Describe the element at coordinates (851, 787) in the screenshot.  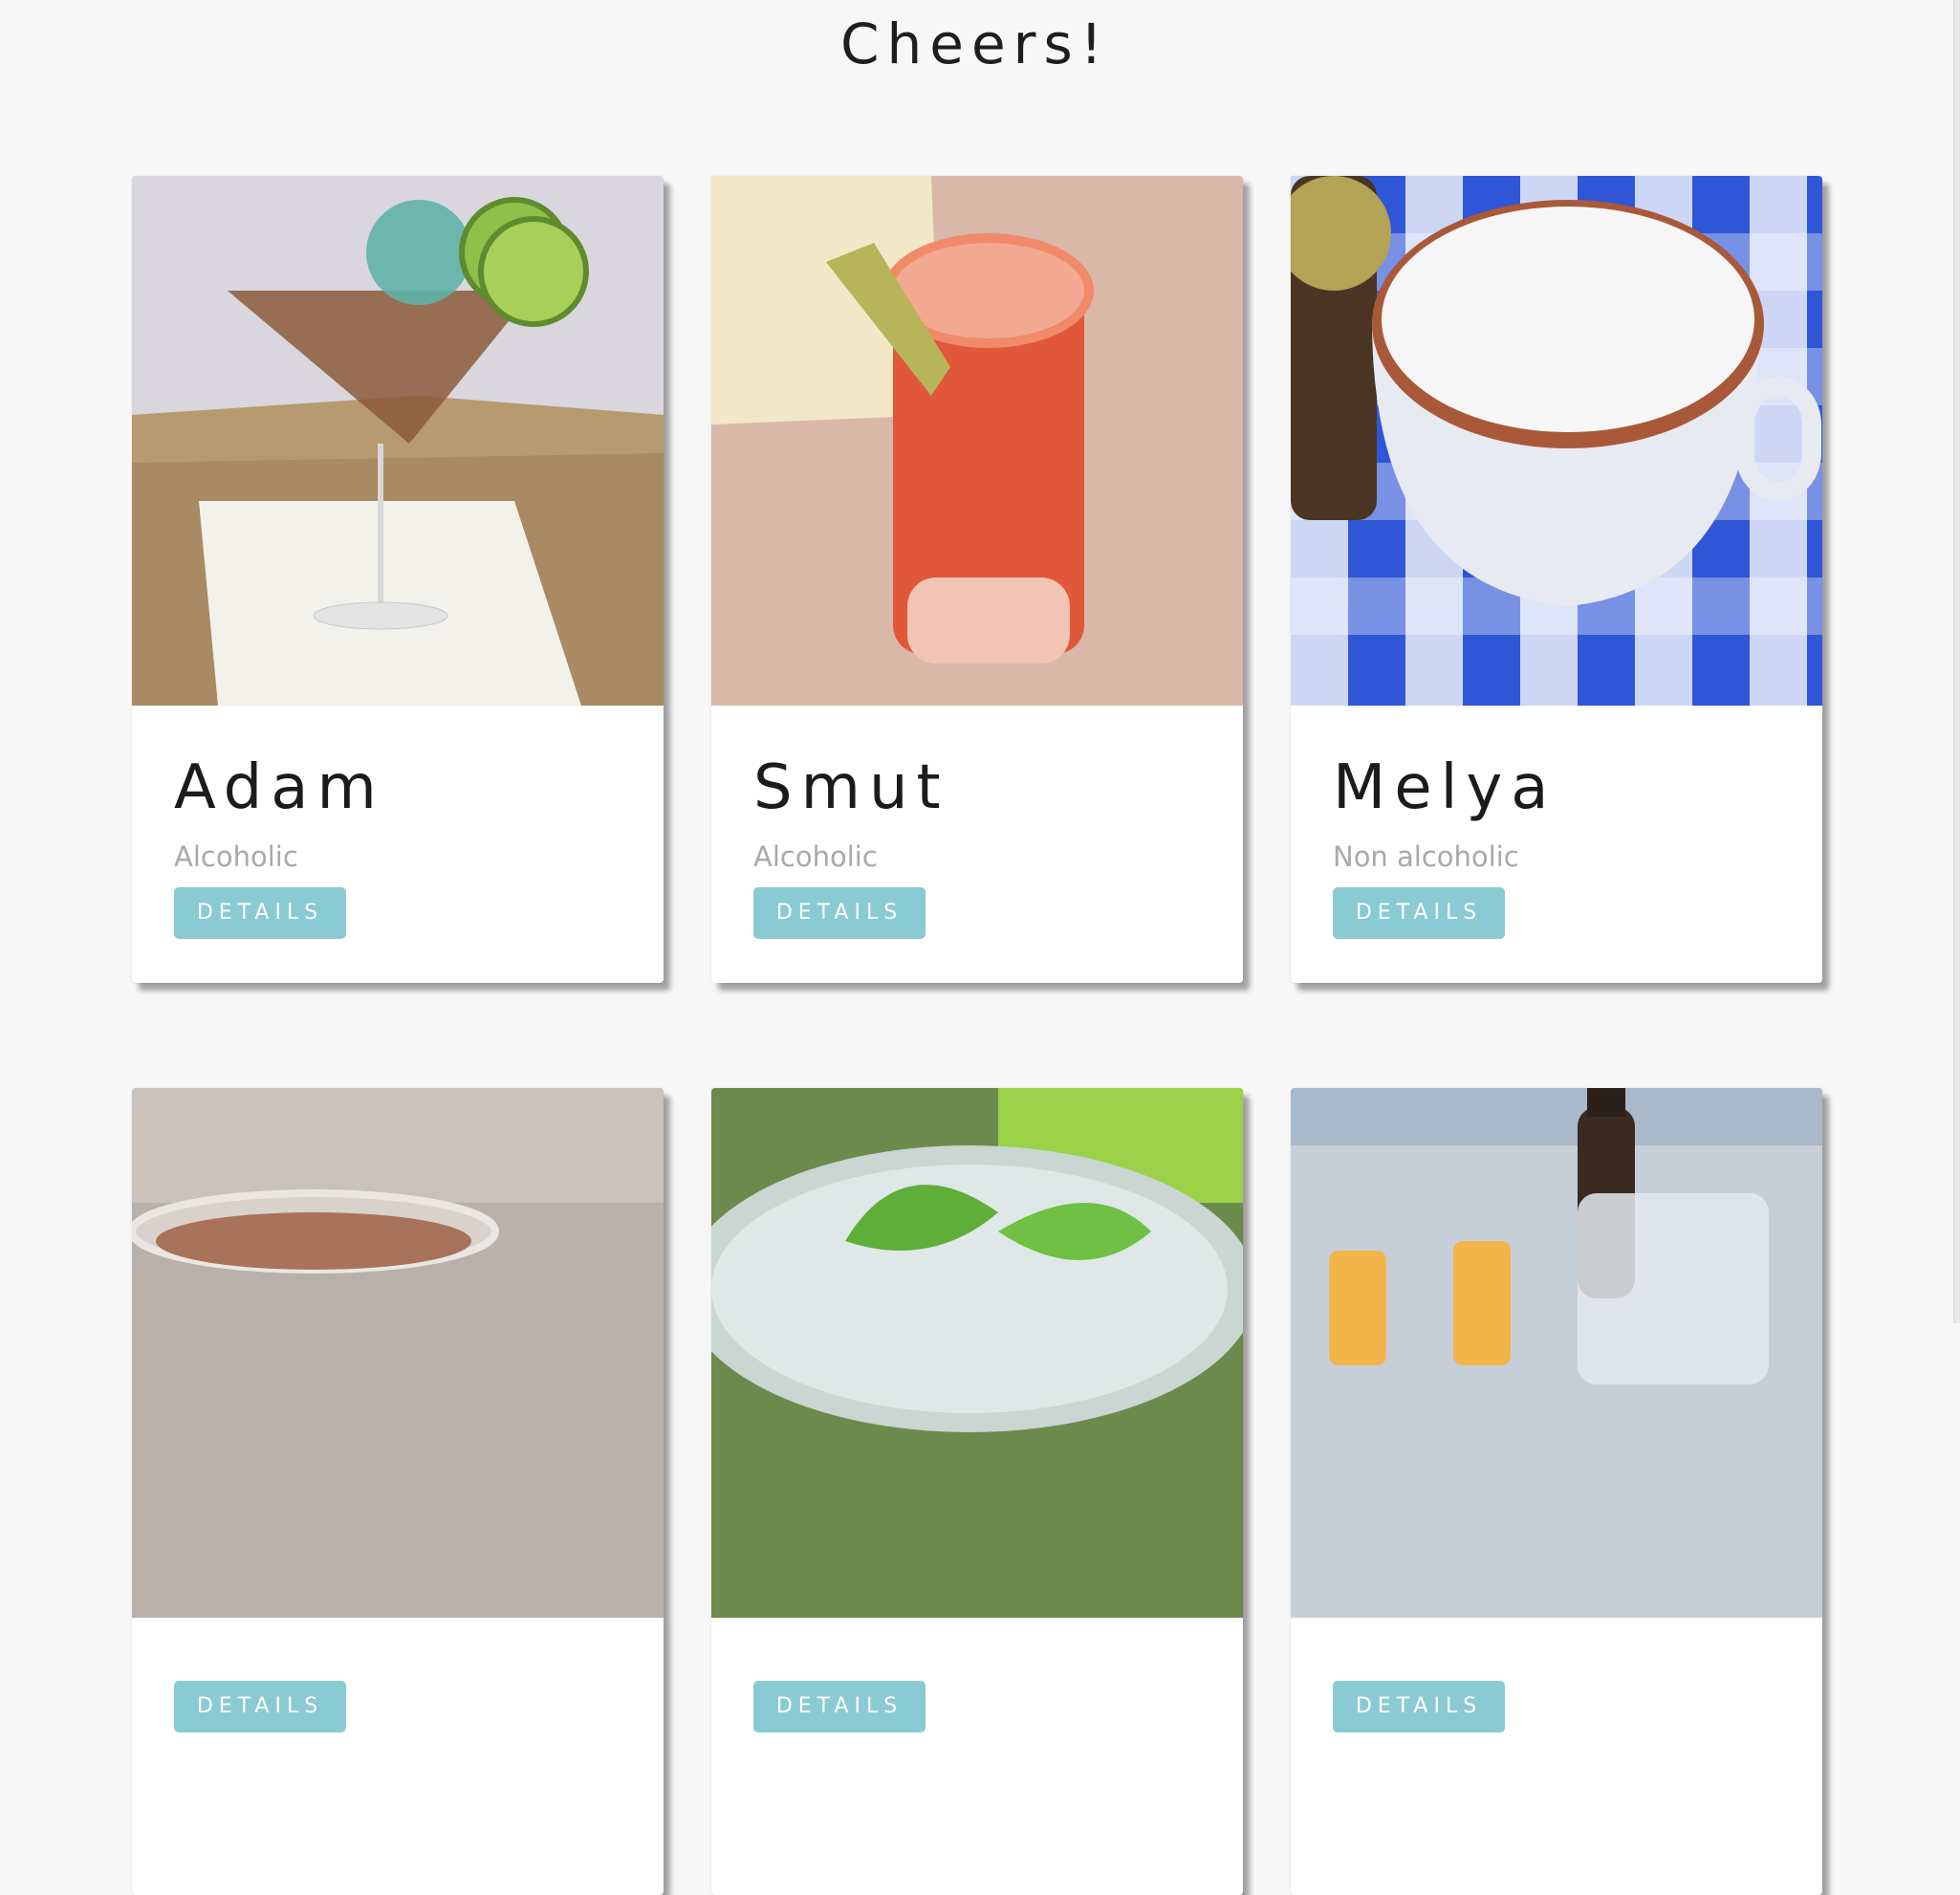
I see `drink-name: Smut` at that location.